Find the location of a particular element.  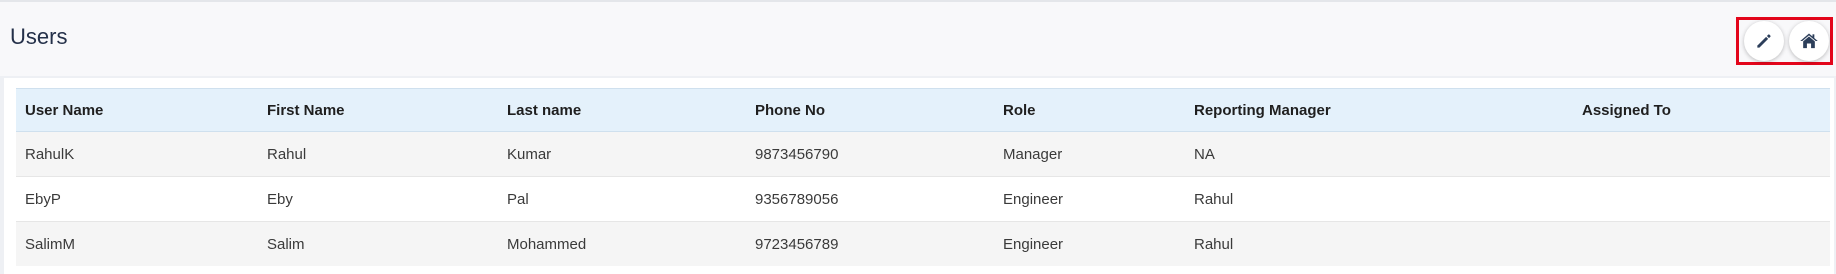

cell-last-name: Kumar is located at coordinates (622, 154).